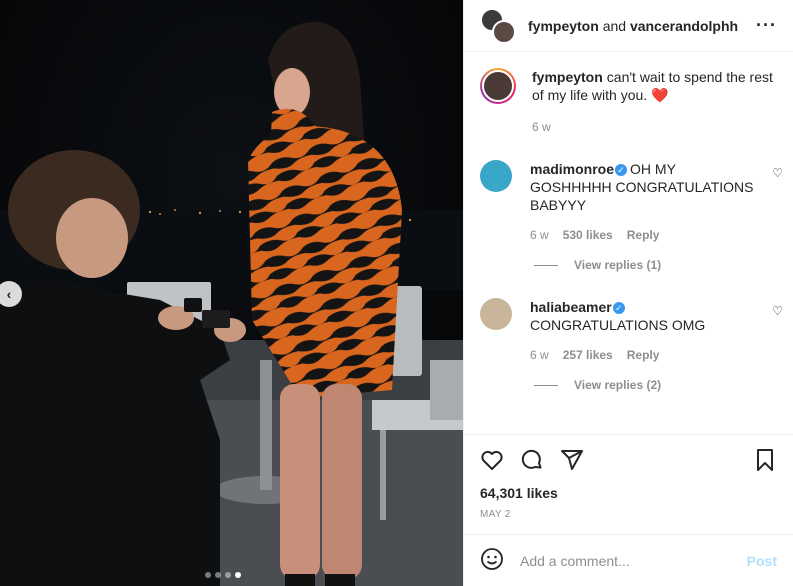 The image size is (793, 586). Describe the element at coordinates (223, 575) in the screenshot. I see `carousel-dots` at that location.